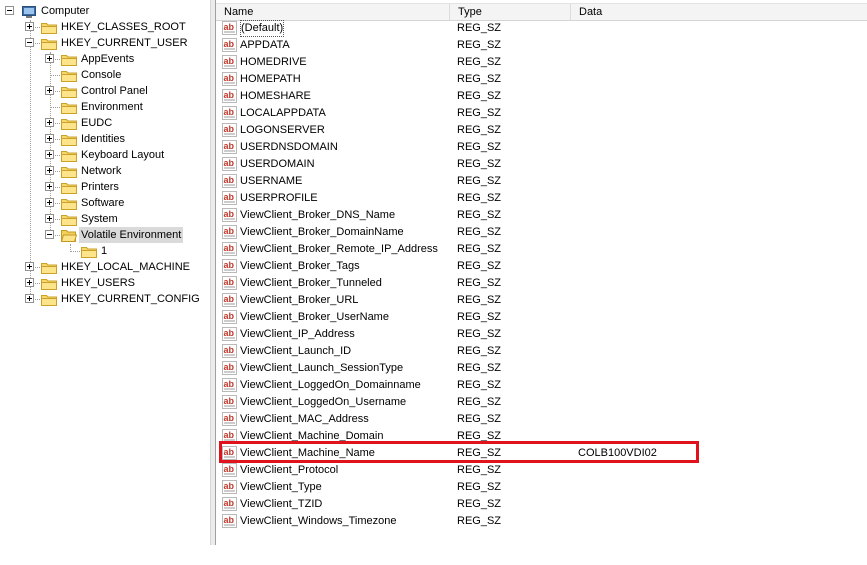  Describe the element at coordinates (541, 487) in the screenshot. I see `value-row: ab ViewClient_Type REG_SZ` at that location.